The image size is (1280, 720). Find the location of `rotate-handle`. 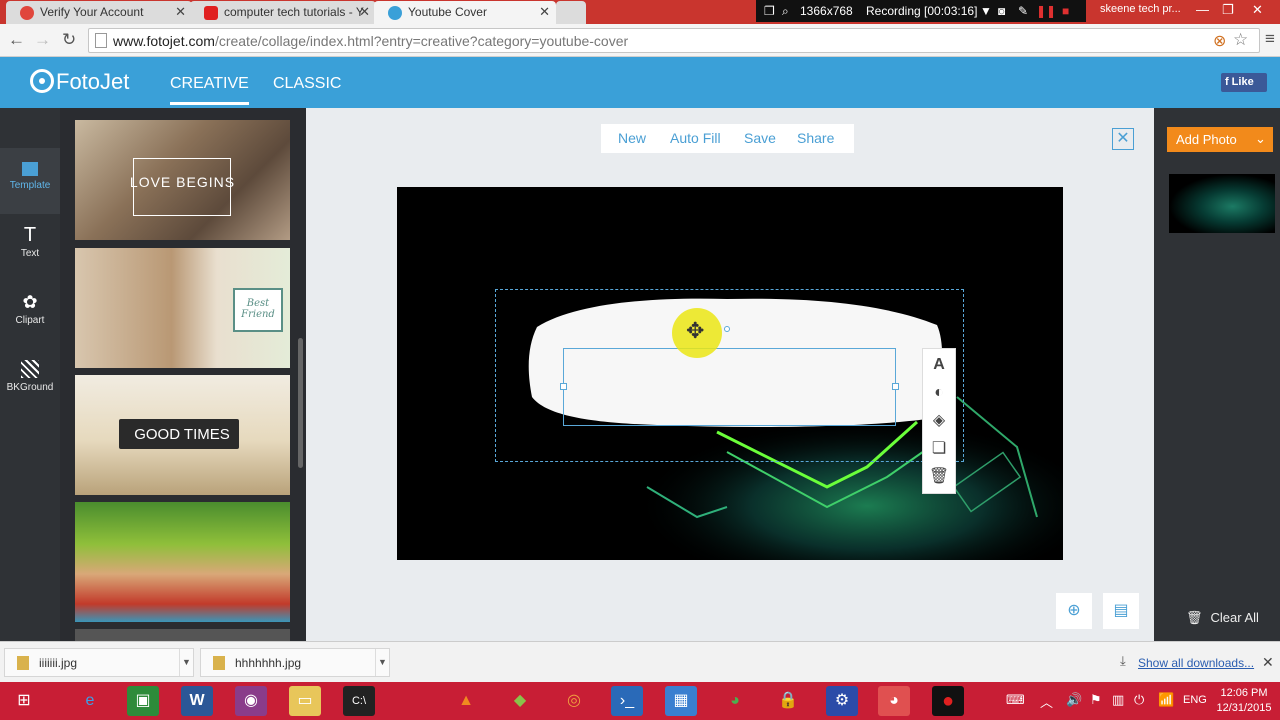

rotate-handle is located at coordinates (727, 329).